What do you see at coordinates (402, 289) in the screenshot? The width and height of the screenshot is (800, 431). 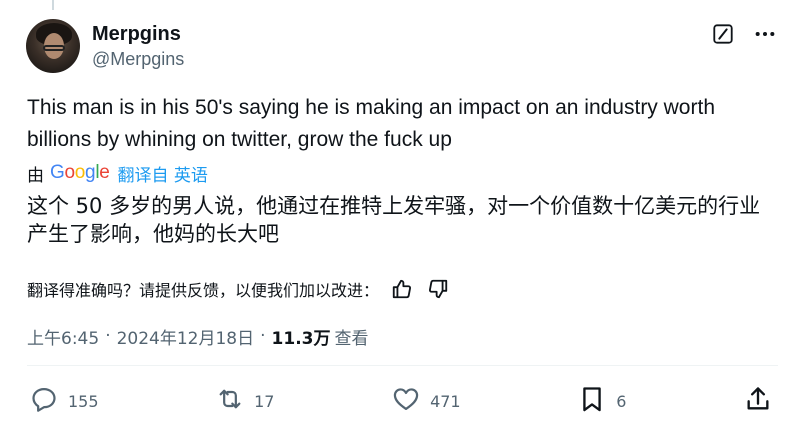 I see `thumbs-up-icon` at bounding box center [402, 289].